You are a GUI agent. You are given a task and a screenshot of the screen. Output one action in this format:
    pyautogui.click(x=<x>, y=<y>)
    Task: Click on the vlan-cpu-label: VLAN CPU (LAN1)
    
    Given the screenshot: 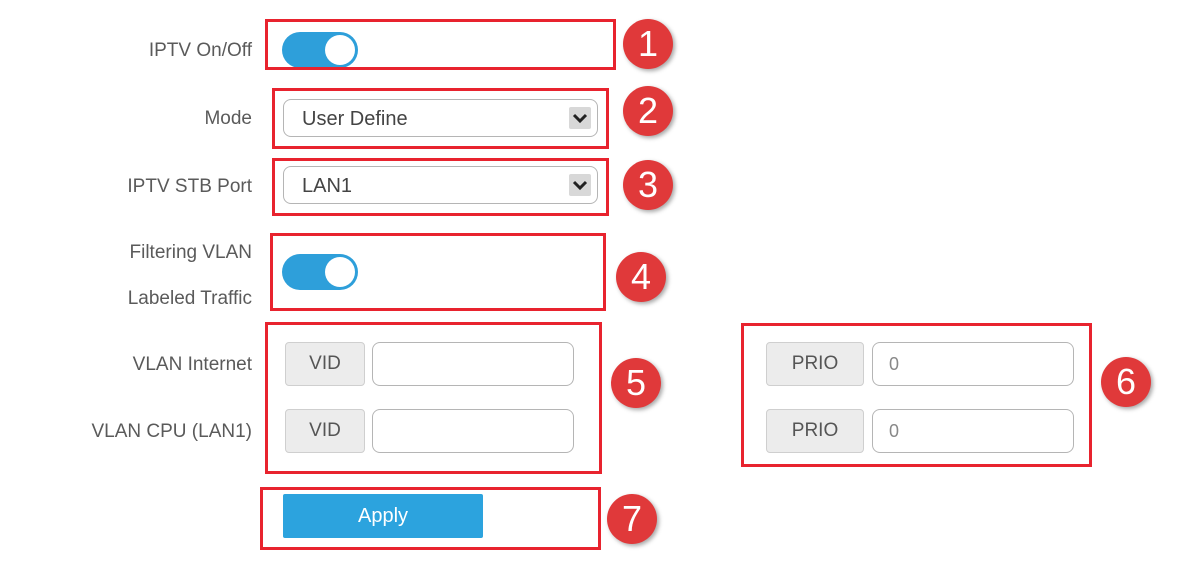 What is the action you would take?
    pyautogui.click(x=172, y=431)
    